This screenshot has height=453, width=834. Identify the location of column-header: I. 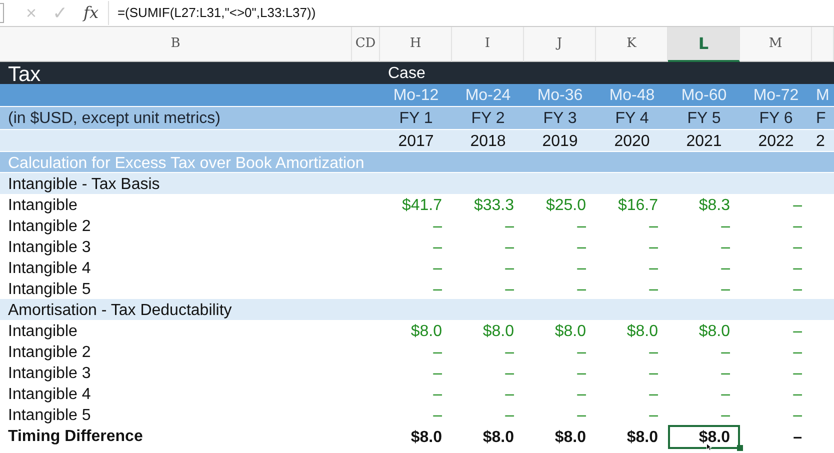
(488, 44).